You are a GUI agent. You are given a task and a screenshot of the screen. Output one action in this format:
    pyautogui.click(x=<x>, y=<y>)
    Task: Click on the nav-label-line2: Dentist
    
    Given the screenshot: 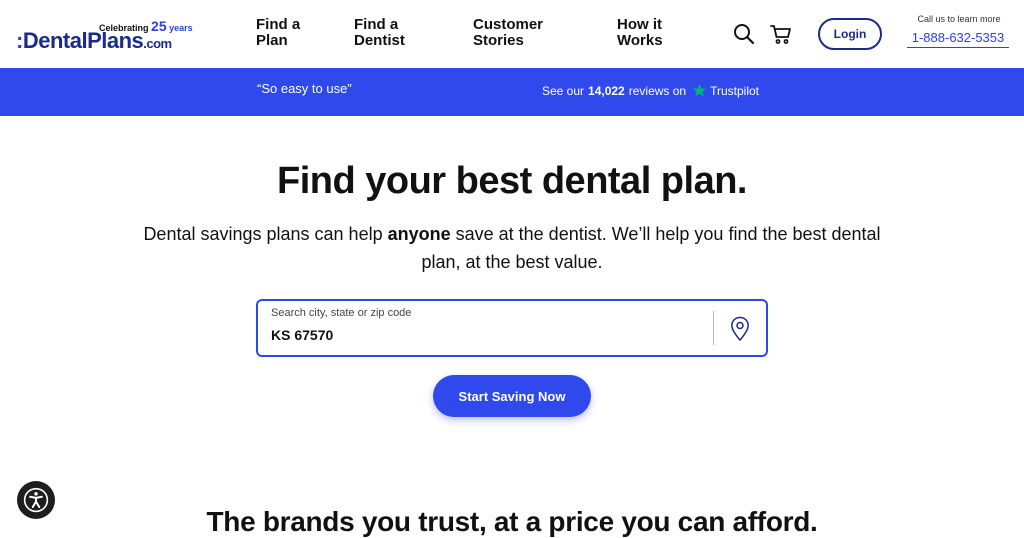 What is the action you would take?
    pyautogui.click(x=379, y=40)
    